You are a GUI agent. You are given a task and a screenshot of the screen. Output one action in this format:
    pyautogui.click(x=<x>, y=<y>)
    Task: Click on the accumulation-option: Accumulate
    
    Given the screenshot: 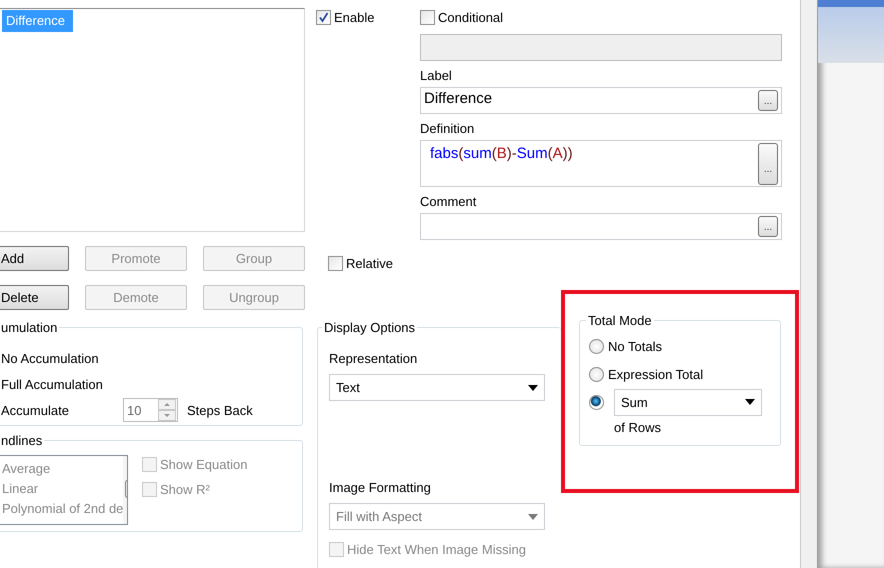 What is the action you would take?
    pyautogui.click(x=62, y=410)
    